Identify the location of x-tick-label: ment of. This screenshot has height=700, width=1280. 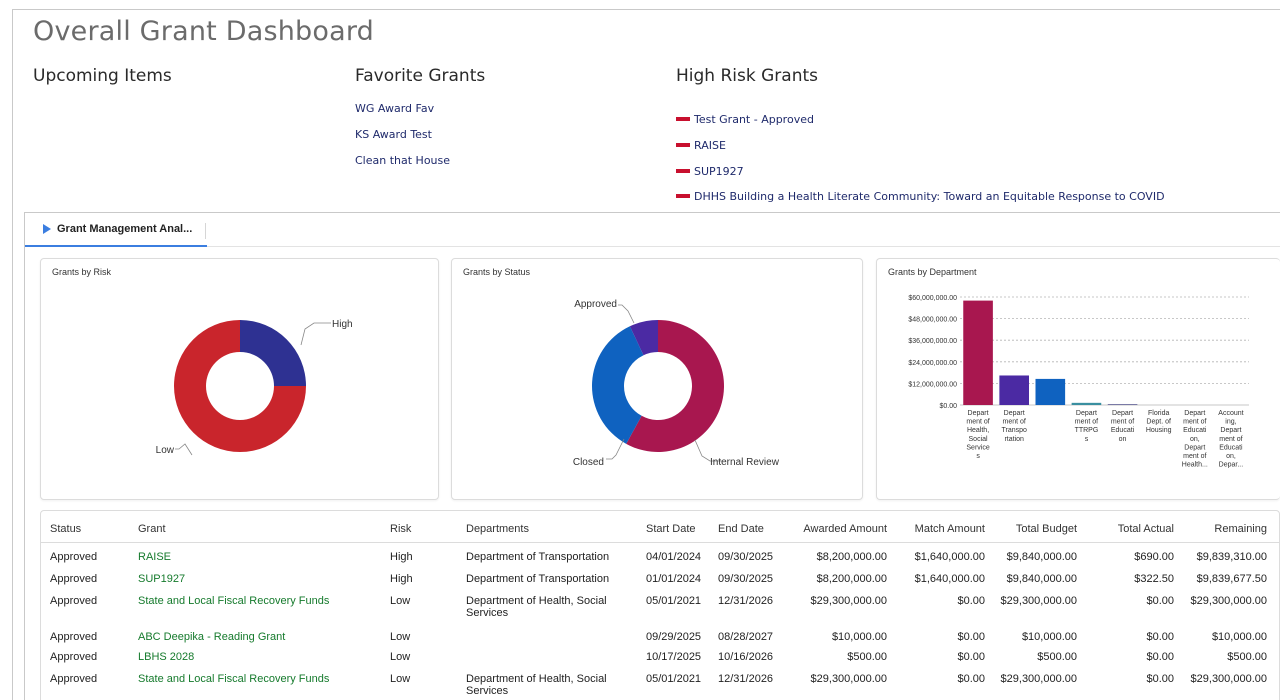
(1122, 422).